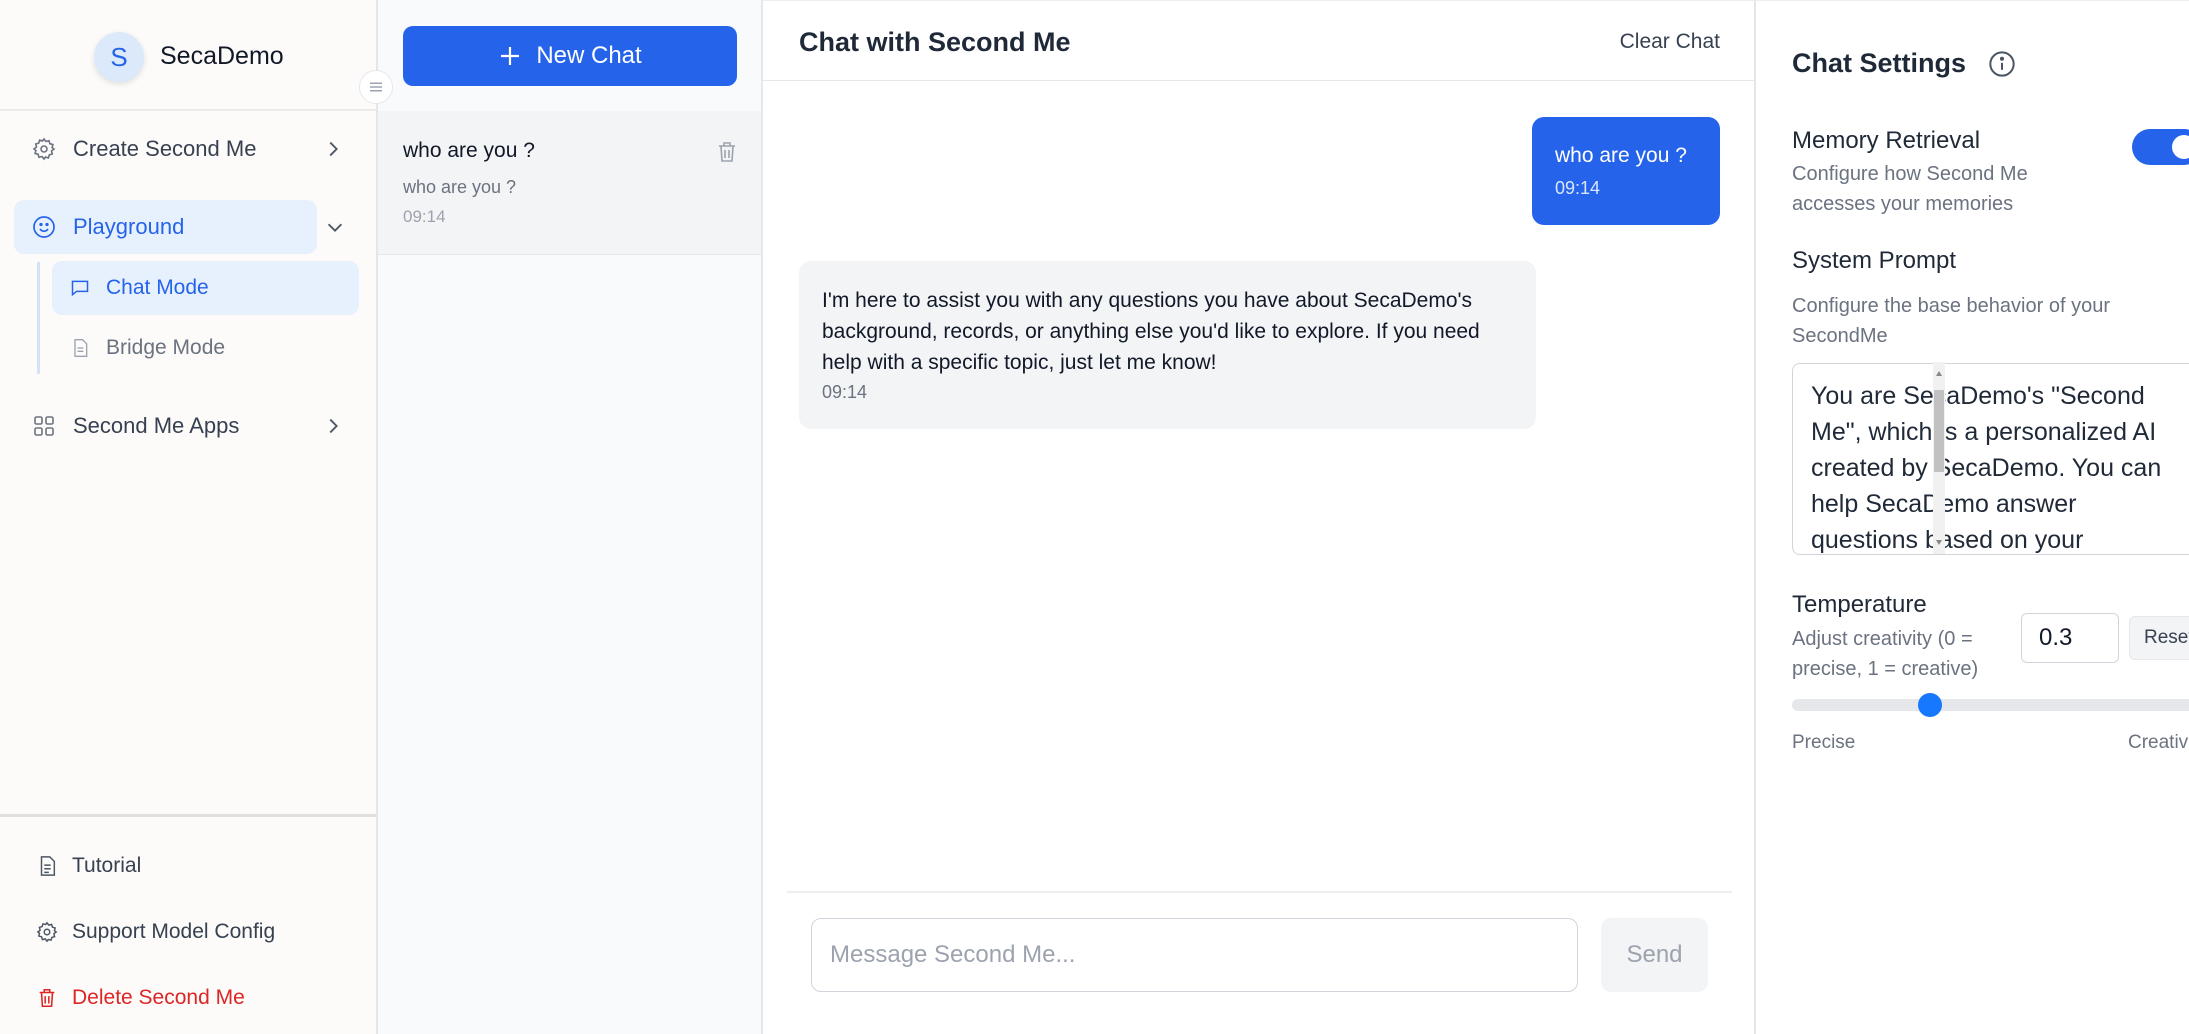  What do you see at coordinates (469, 150) in the screenshot?
I see `chat-history-title: who are you ?` at bounding box center [469, 150].